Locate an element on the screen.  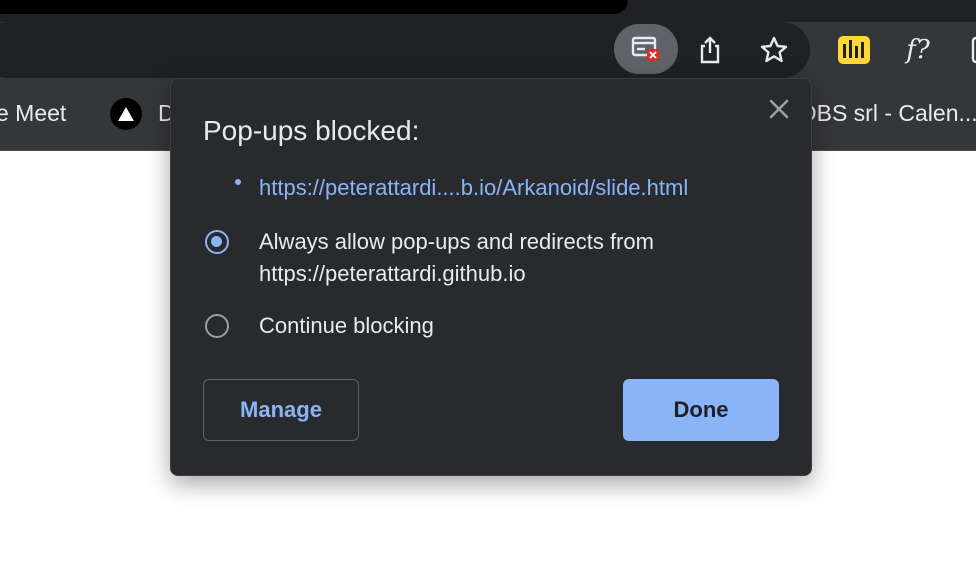
option-always-allow-line1: Always allow pop-ups and redirects from is located at coordinates (456, 241).